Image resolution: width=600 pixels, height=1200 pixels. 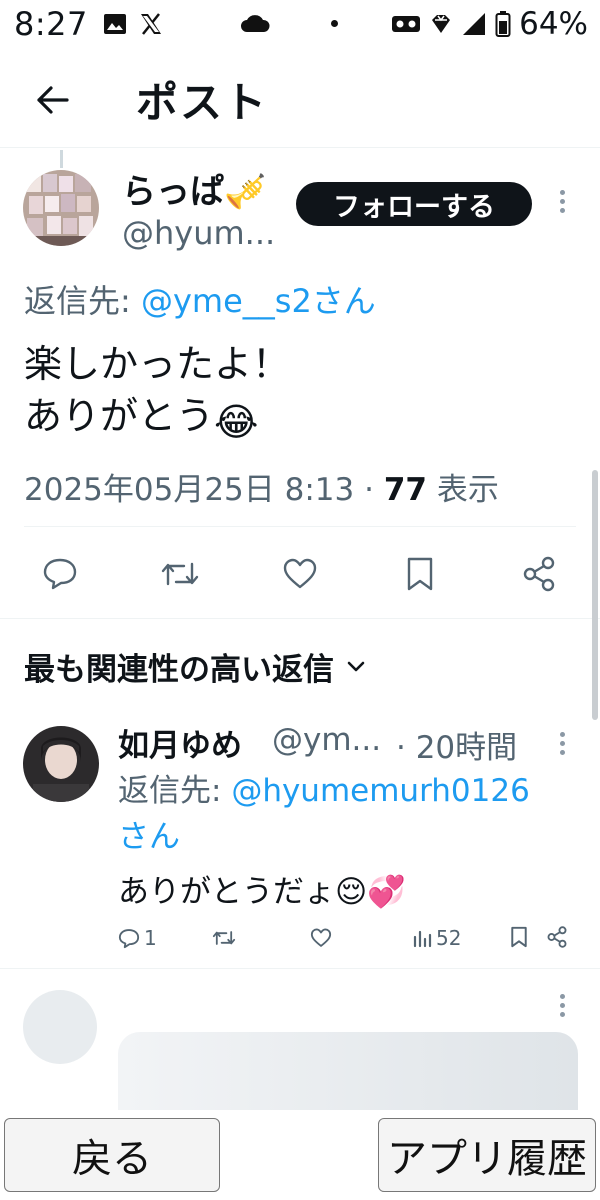 What do you see at coordinates (348, 1077) in the screenshot?
I see `loading-content-placeholder` at bounding box center [348, 1077].